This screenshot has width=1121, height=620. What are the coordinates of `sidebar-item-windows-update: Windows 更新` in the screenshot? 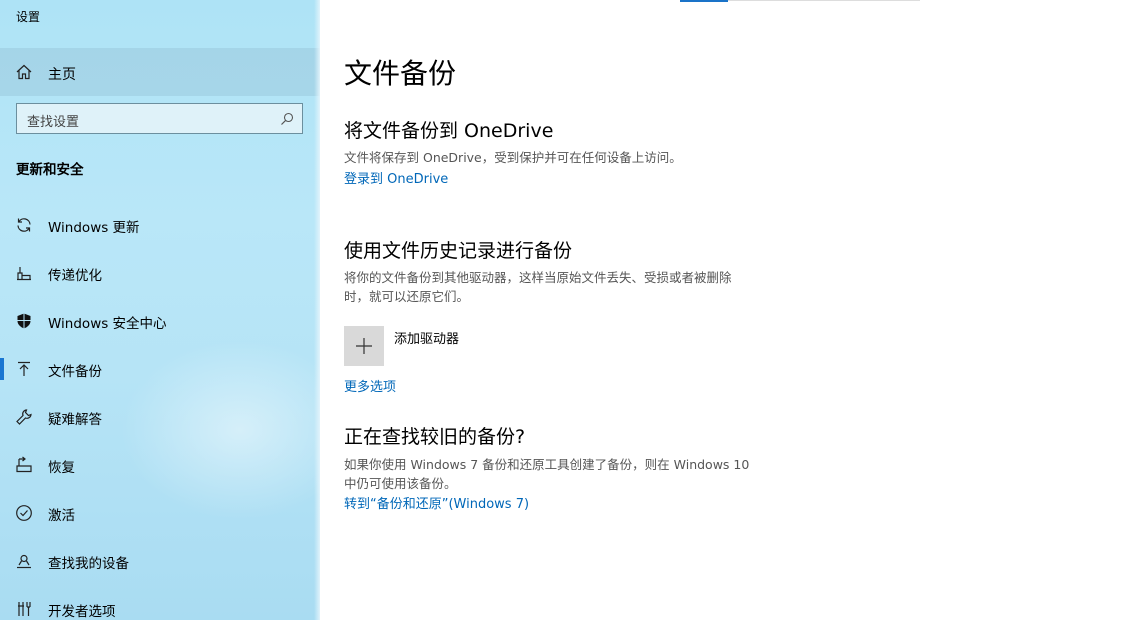 It's located at (160, 225).